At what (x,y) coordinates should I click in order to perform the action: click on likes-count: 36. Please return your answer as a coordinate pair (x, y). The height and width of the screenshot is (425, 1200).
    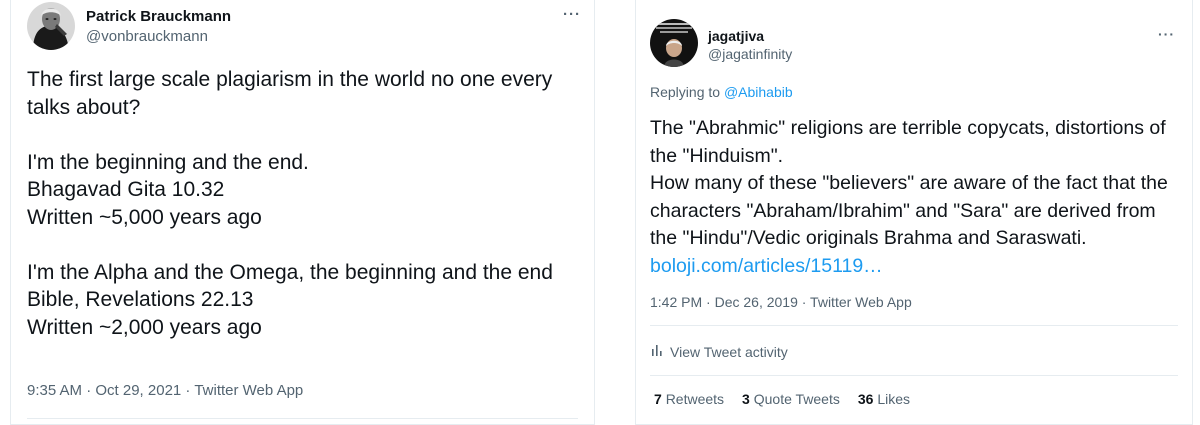
    Looking at the image, I should click on (865, 399).